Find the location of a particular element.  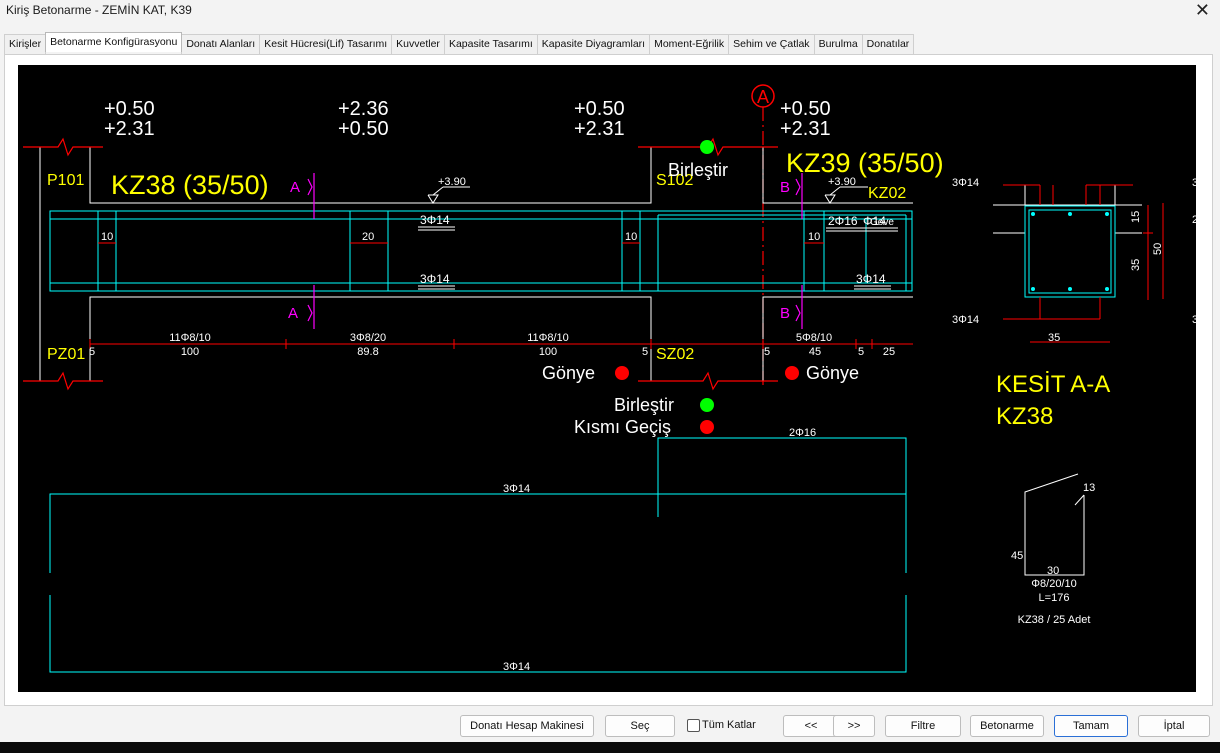

stirrup-length: L=176 is located at coordinates (1054, 598).